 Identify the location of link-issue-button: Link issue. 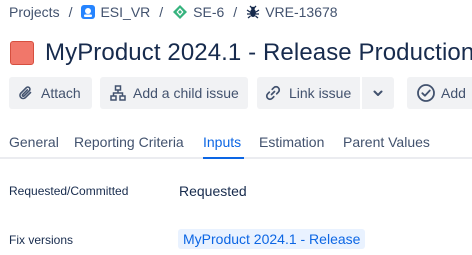
(308, 93).